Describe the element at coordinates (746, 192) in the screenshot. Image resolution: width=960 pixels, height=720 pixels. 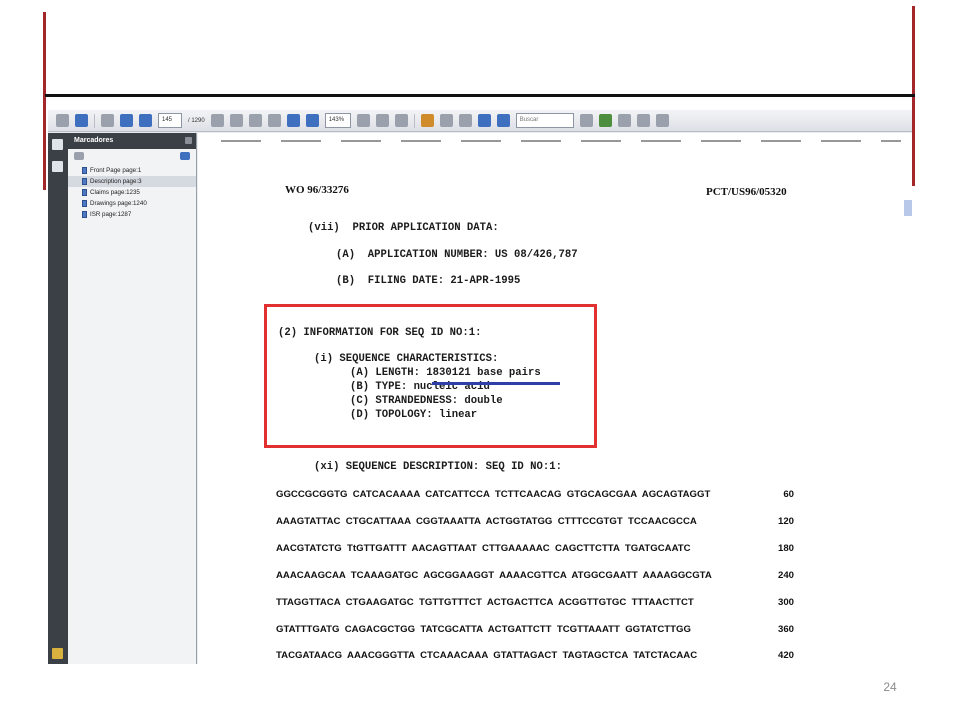
I see `doc-header-right: PCT/US96/05320` at that location.